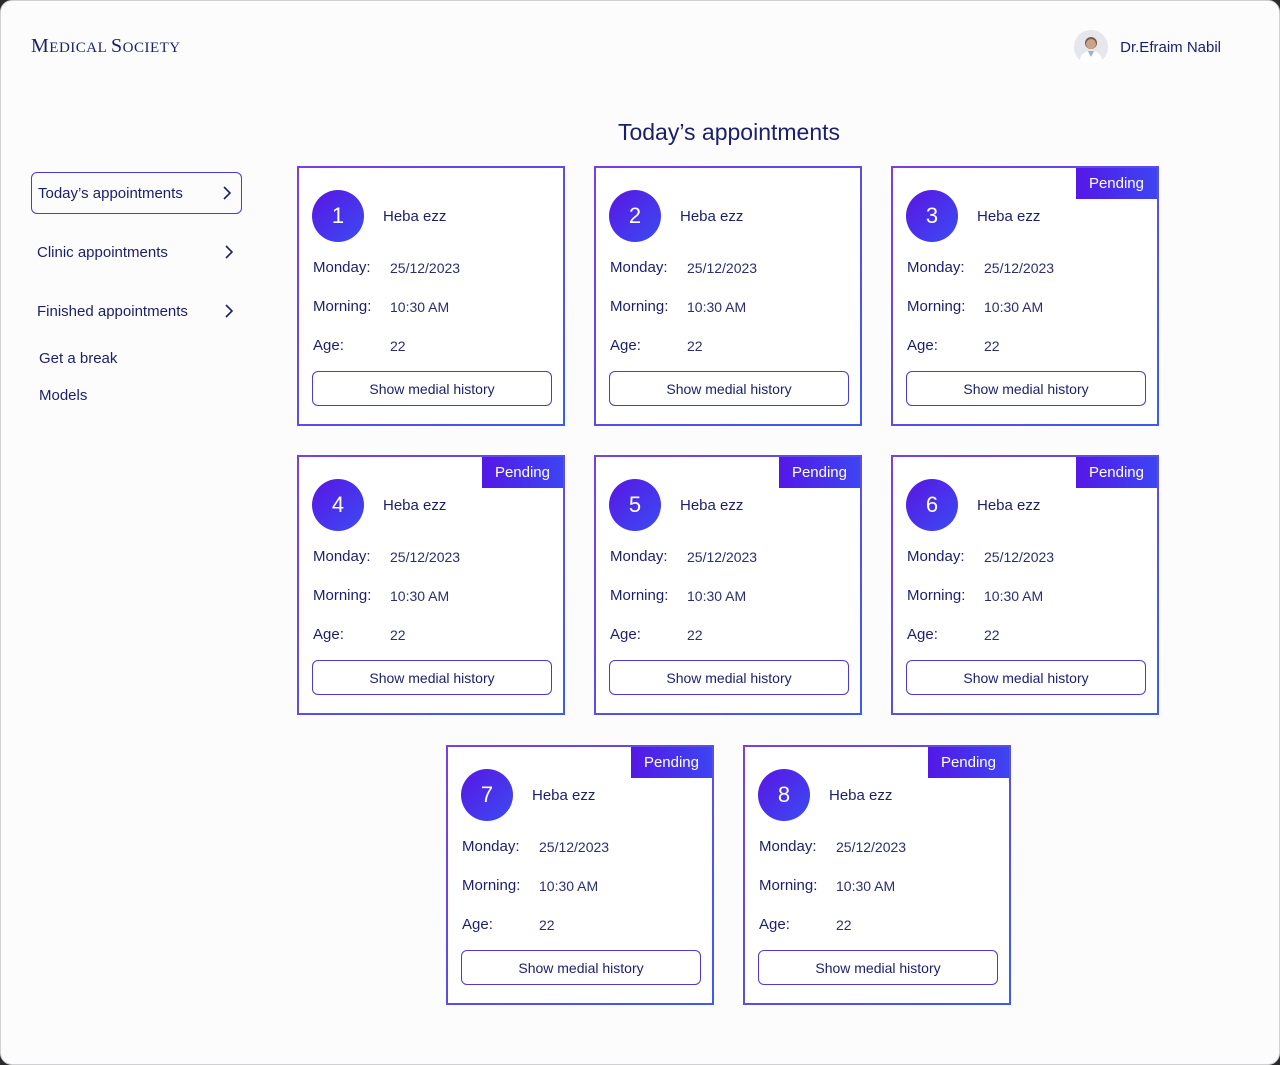 This screenshot has width=1280, height=1065. Describe the element at coordinates (635, 505) in the screenshot. I see `appointment-number: 5` at that location.